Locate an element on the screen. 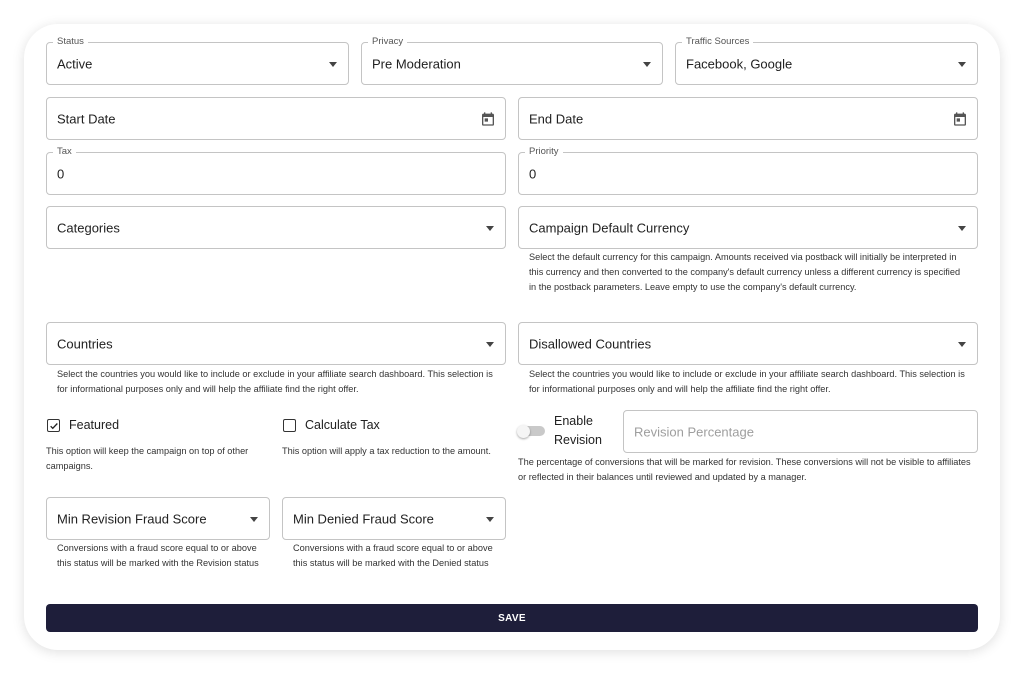  privacy-value: Pre Moderation is located at coordinates (416, 63).